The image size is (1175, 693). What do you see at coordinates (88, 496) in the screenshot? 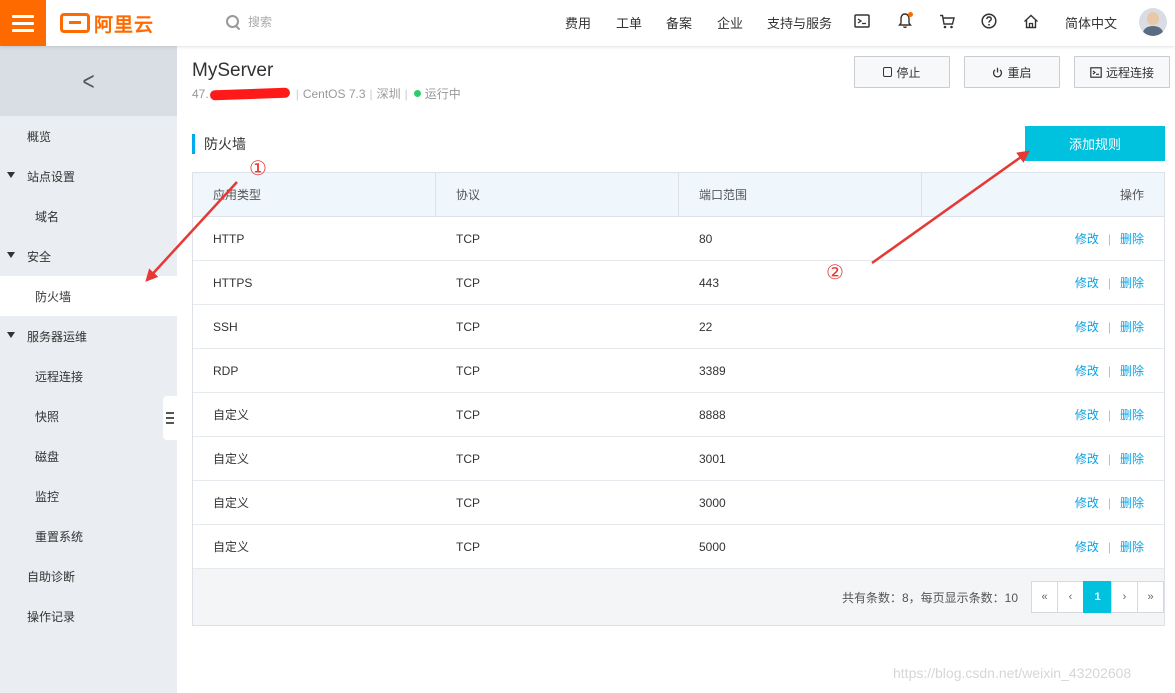
I see `sidebar-item-monitor: 监控` at bounding box center [88, 496].